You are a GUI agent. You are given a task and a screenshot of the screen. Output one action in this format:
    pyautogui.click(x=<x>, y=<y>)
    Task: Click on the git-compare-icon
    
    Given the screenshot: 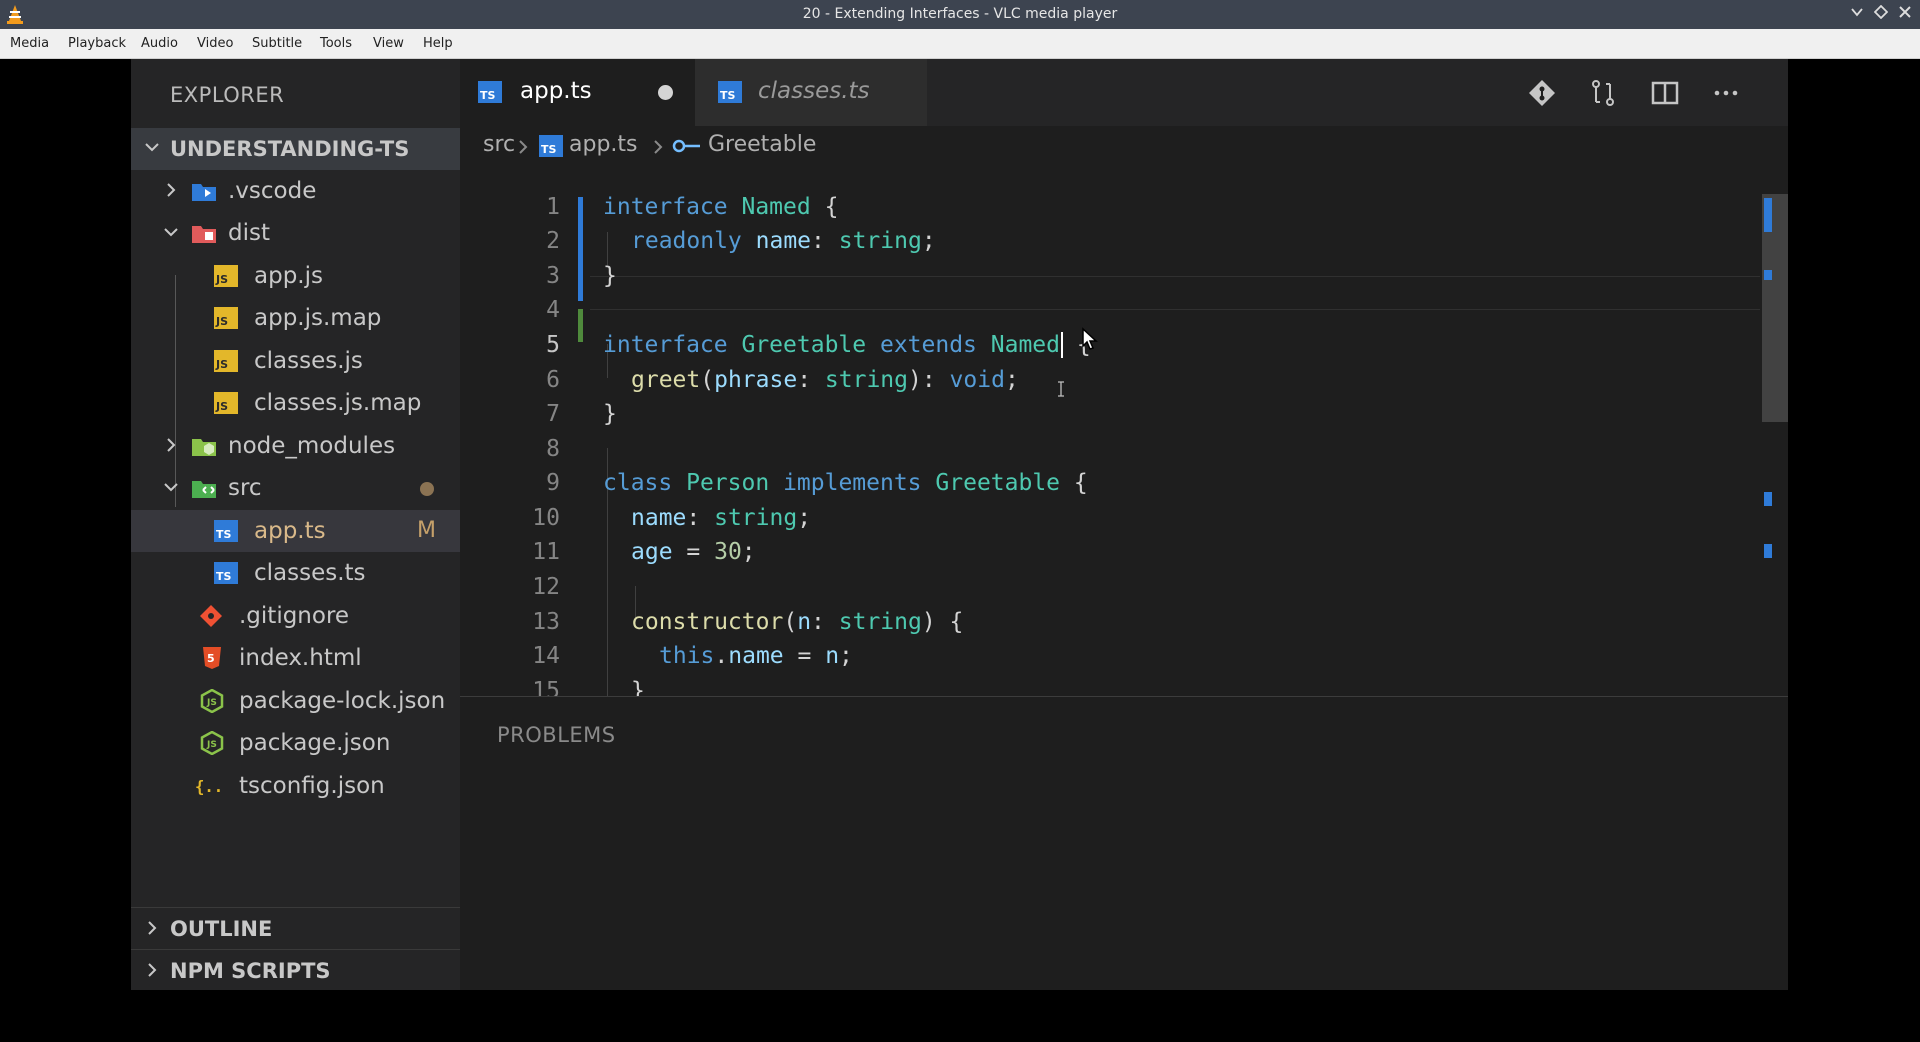 What is the action you would take?
    pyautogui.click(x=1542, y=93)
    